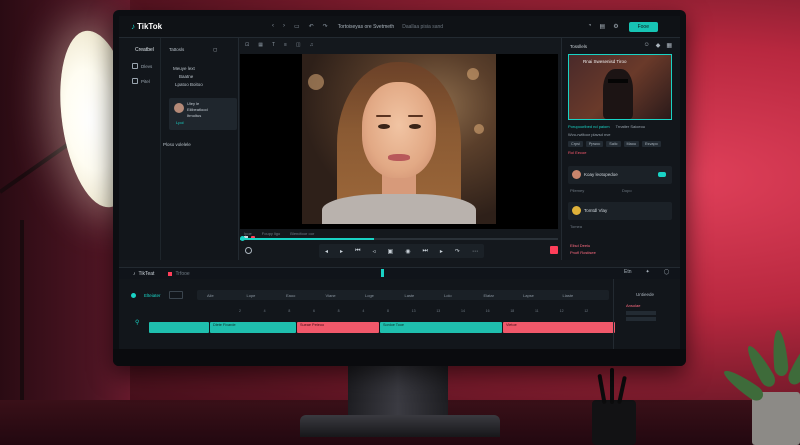  What do you see at coordinates (135, 66) in the screenshot?
I see `square-icon` at bounding box center [135, 66].